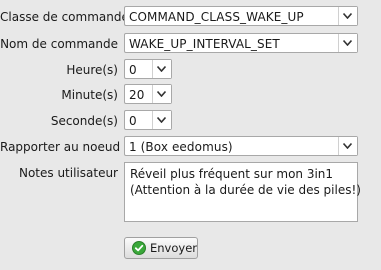  What do you see at coordinates (133, 121) in the screenshot?
I see `seconds-value: 0` at bounding box center [133, 121].